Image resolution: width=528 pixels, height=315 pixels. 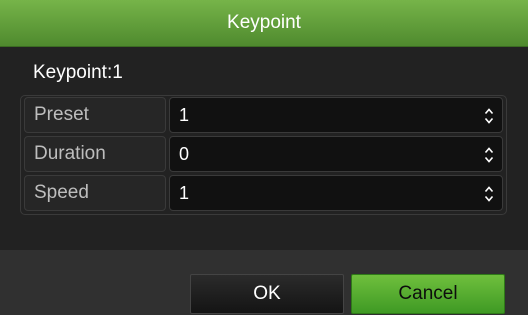 What do you see at coordinates (184, 193) in the screenshot?
I see `speed-value: 1` at bounding box center [184, 193].